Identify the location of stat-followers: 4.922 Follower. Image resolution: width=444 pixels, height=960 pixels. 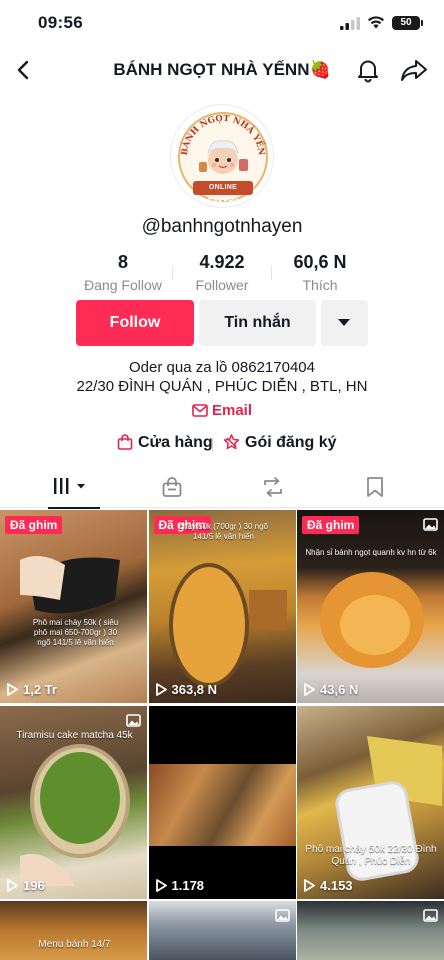
(222, 272).